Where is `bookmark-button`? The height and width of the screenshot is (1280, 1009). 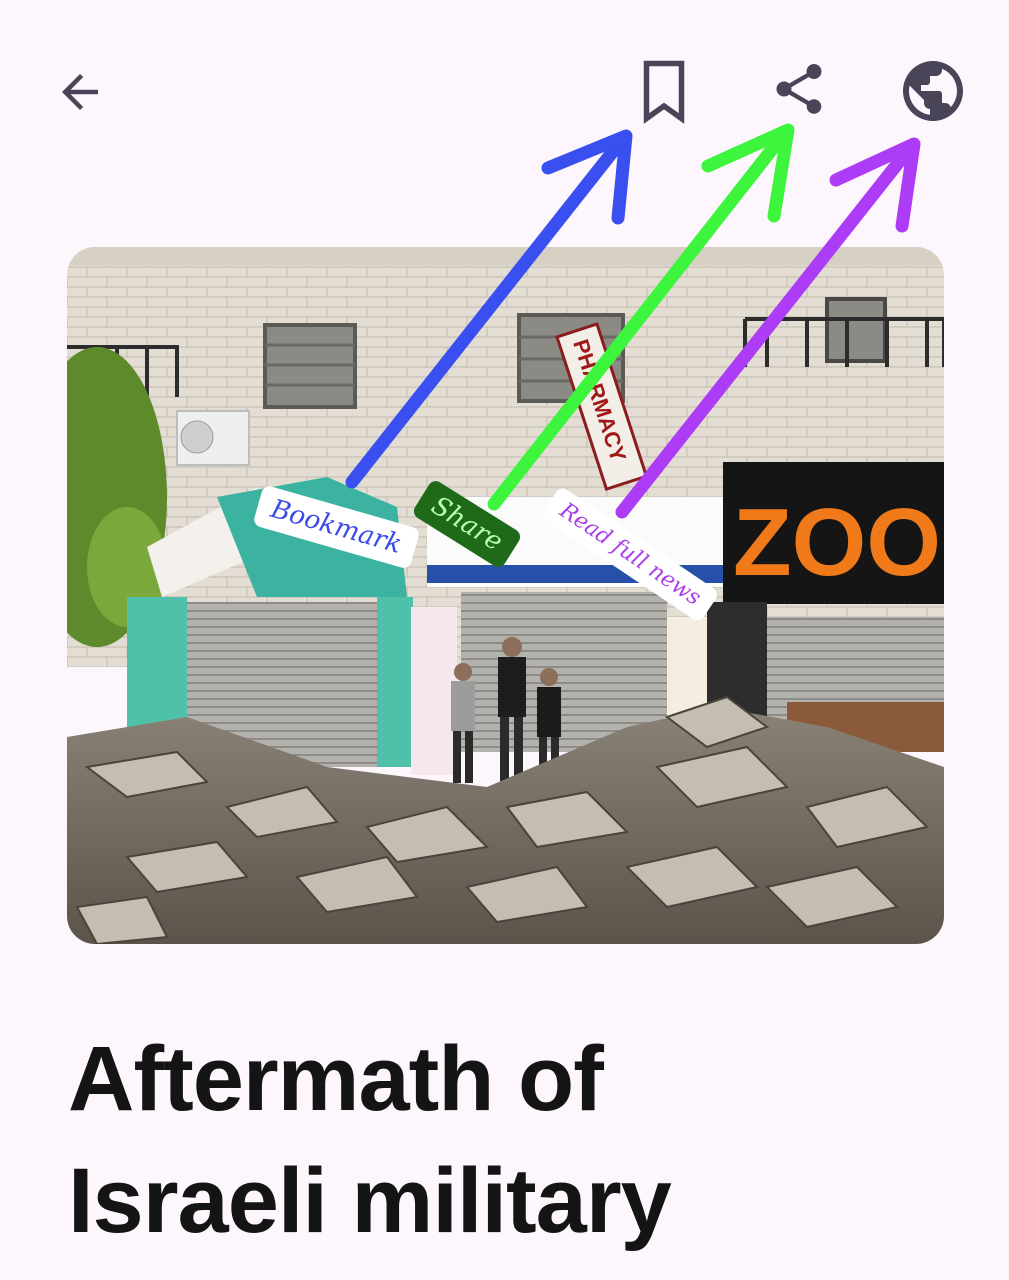
bookmark-button is located at coordinates (664, 91).